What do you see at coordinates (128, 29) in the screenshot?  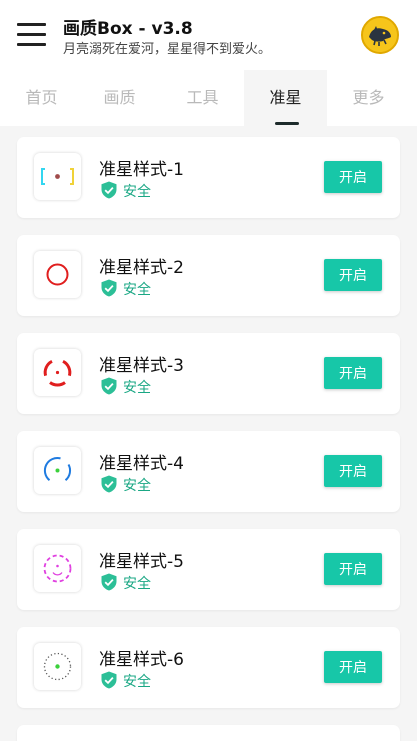 I see `app-title: 画质Box - v3.8` at bounding box center [128, 29].